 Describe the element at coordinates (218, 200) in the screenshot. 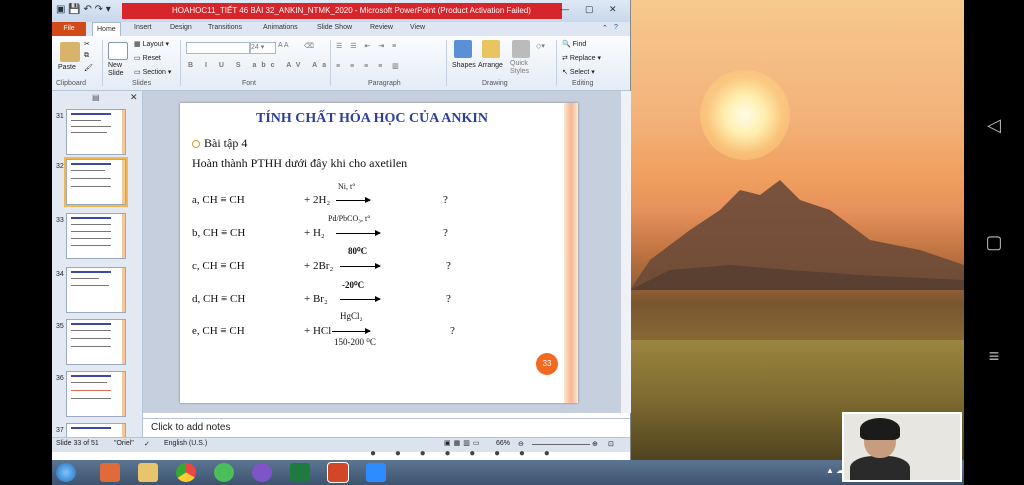

I see `equation-left: a, CH ≡ CH` at that location.